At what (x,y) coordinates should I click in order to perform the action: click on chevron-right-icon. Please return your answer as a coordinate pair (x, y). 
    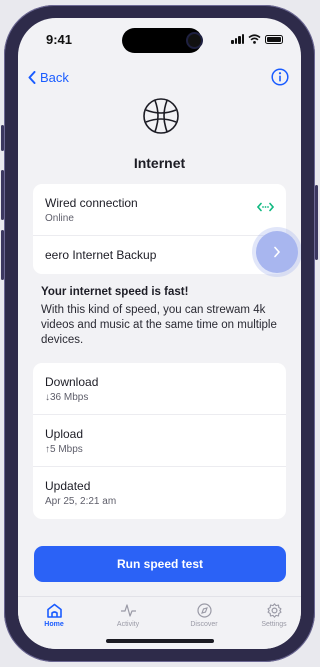
    Looking at the image, I should click on (277, 252).